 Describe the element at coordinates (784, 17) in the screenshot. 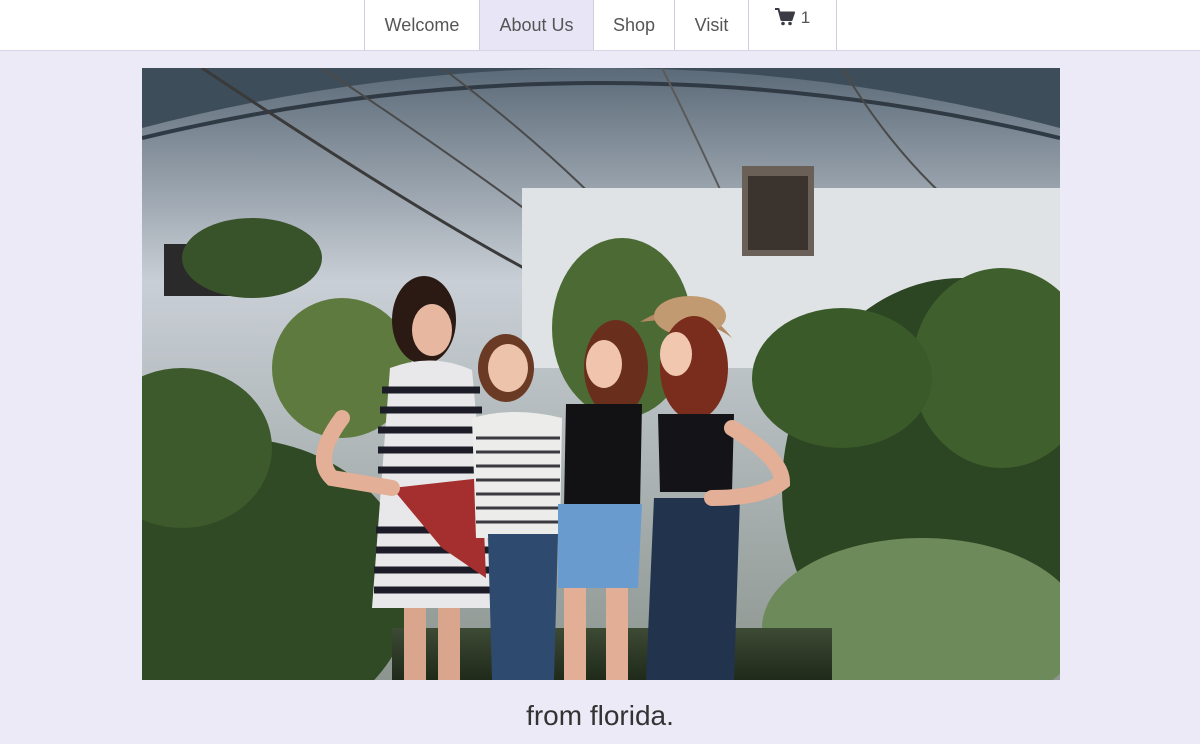

I see `cart-icon` at that location.